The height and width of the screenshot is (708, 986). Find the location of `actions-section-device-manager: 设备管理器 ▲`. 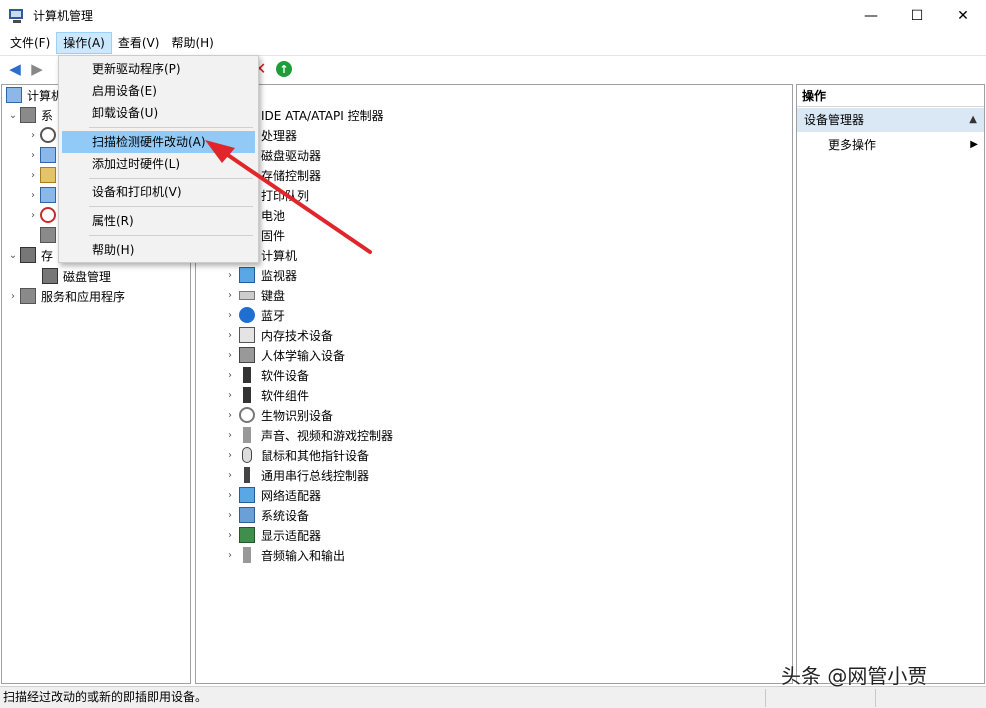

actions-section-device-manager: 设备管理器 ▲ is located at coordinates (890, 120).